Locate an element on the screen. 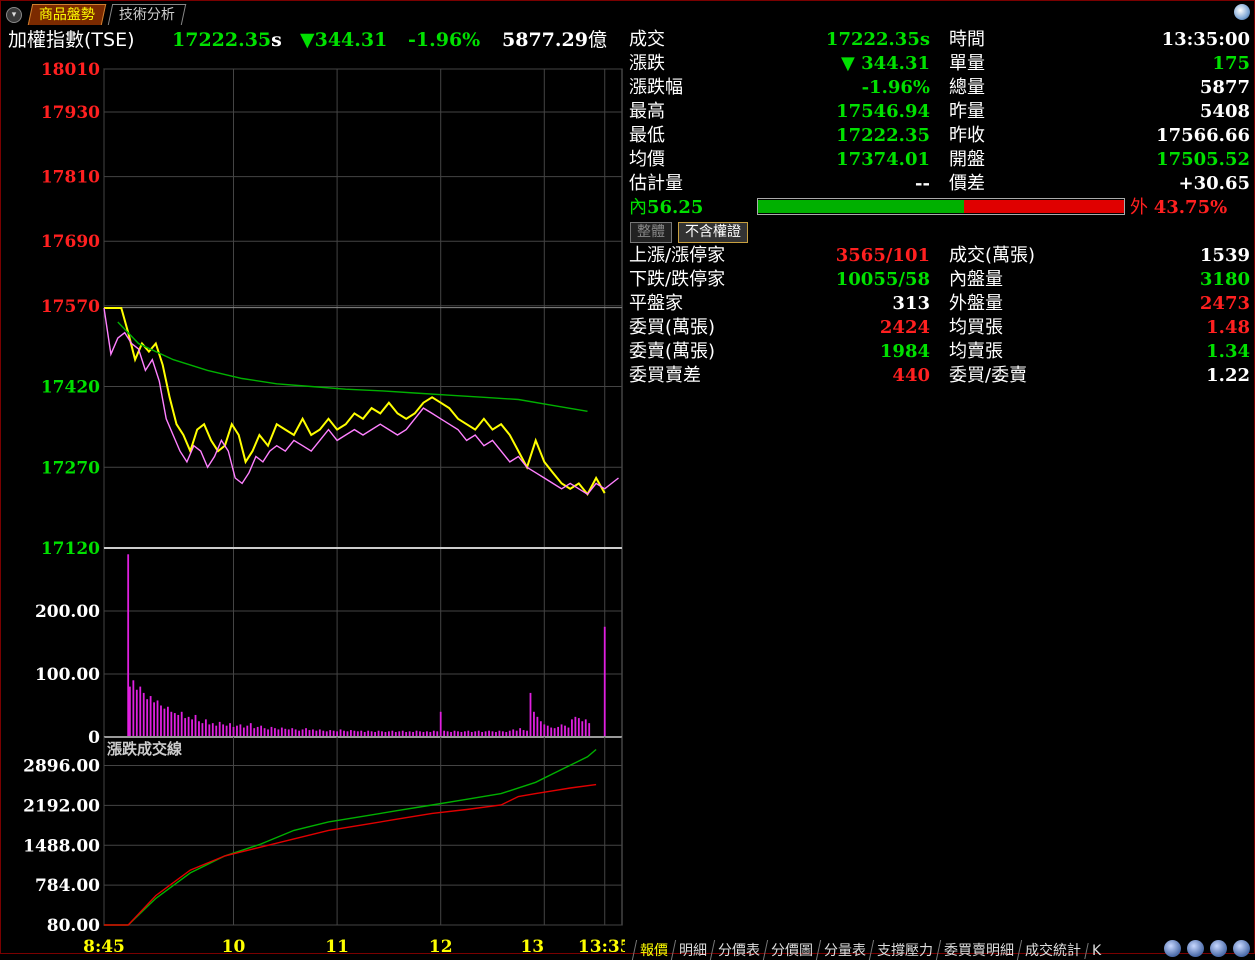  bottom-tab-6: 委買賣明細 is located at coordinates (978, 950).